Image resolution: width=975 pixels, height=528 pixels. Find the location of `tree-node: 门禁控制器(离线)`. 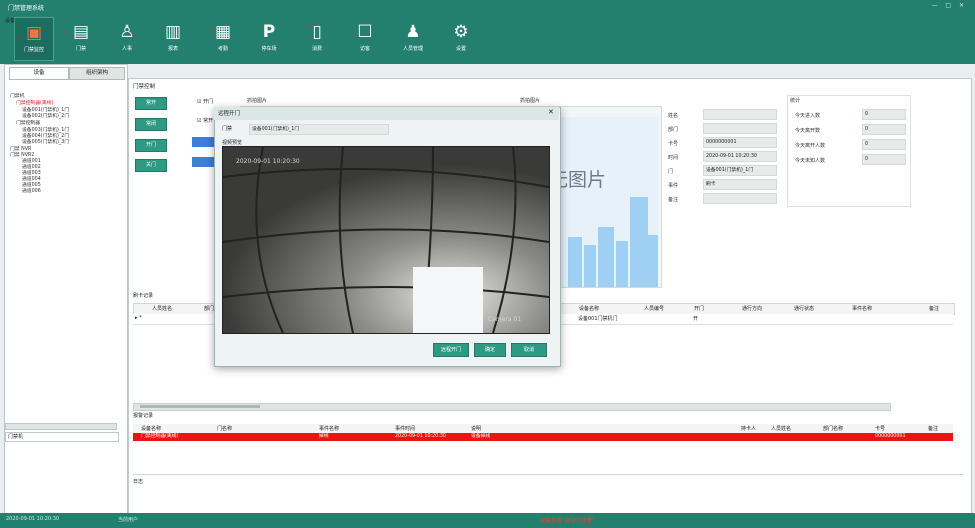

tree-node: 门禁控制器(离线) is located at coordinates (34, 102).